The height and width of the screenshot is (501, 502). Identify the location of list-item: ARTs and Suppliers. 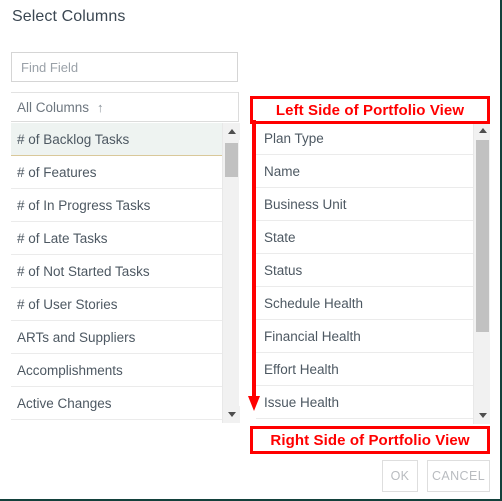
(116, 337).